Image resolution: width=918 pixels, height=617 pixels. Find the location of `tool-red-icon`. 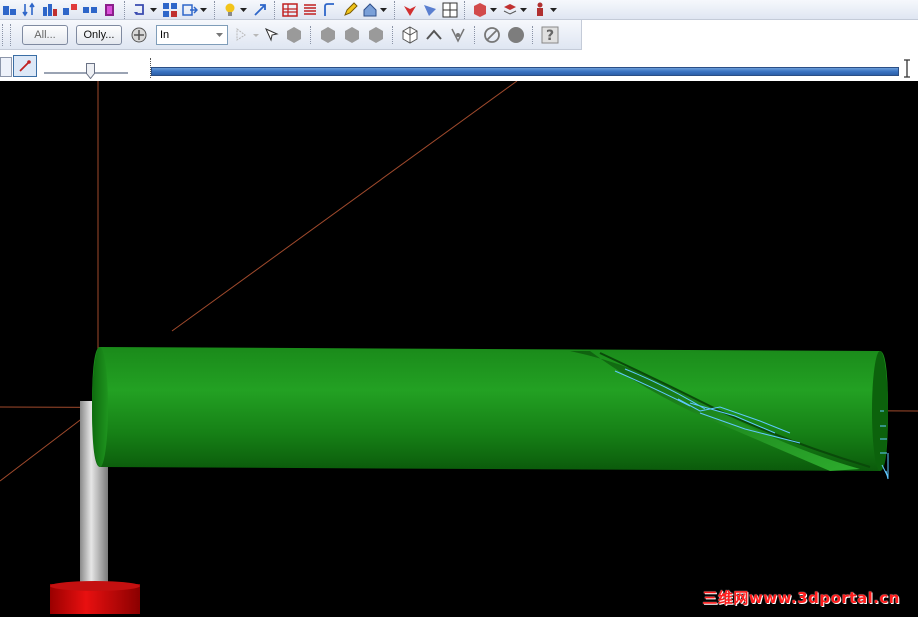

tool-red-icon is located at coordinates (410, 10).